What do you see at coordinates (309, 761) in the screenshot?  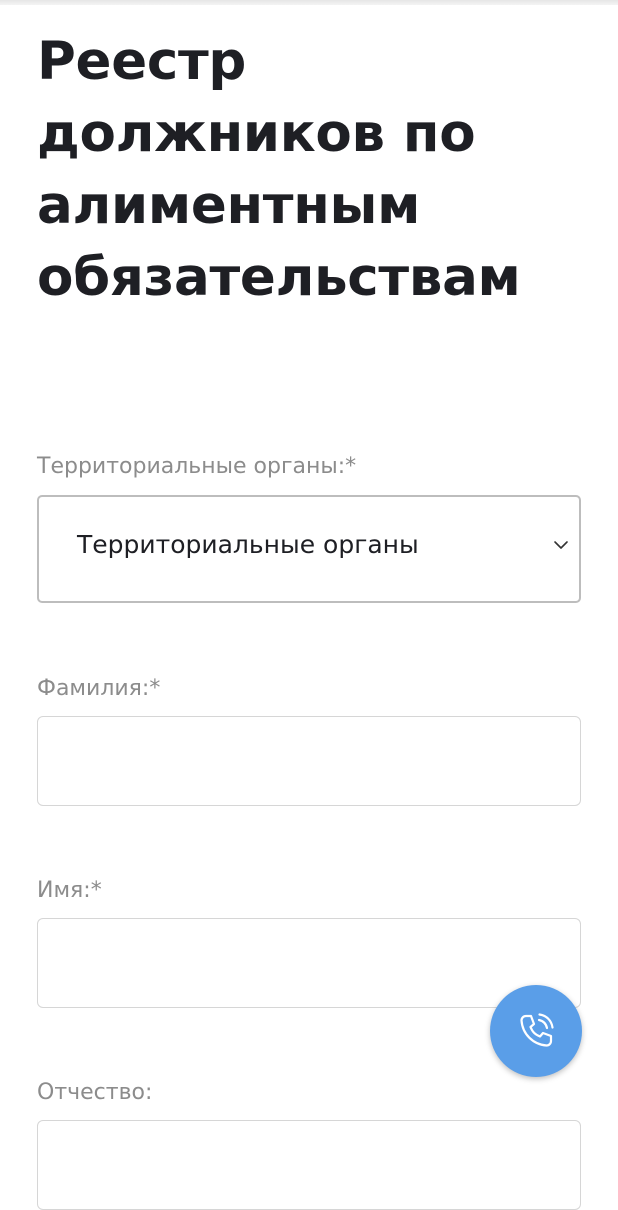 I see `surname-input` at bounding box center [309, 761].